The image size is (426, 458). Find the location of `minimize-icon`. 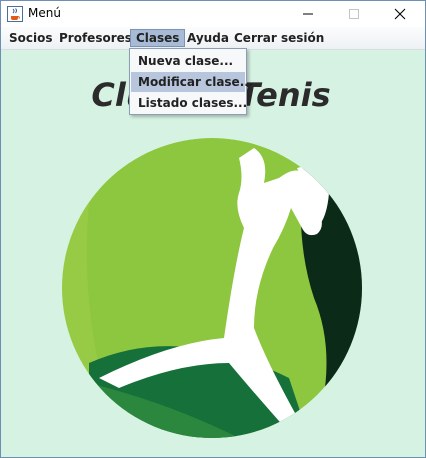

minimize-icon is located at coordinates (308, 14).